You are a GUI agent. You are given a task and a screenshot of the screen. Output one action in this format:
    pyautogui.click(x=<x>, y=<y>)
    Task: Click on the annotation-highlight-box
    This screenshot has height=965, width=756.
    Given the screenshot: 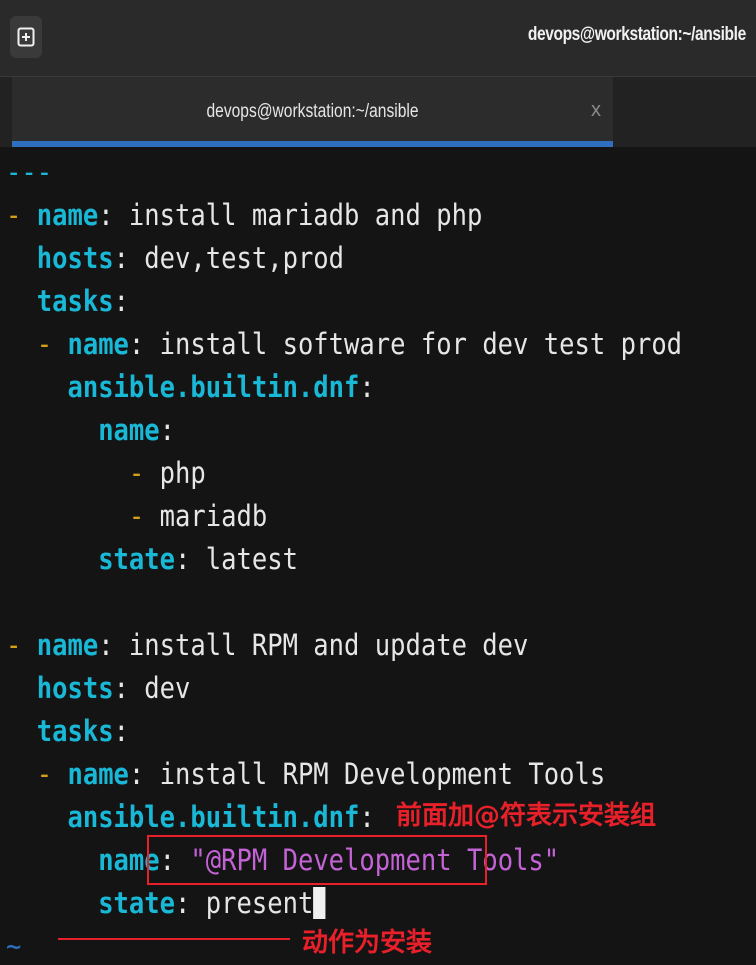 What is the action you would take?
    pyautogui.click(x=317, y=860)
    